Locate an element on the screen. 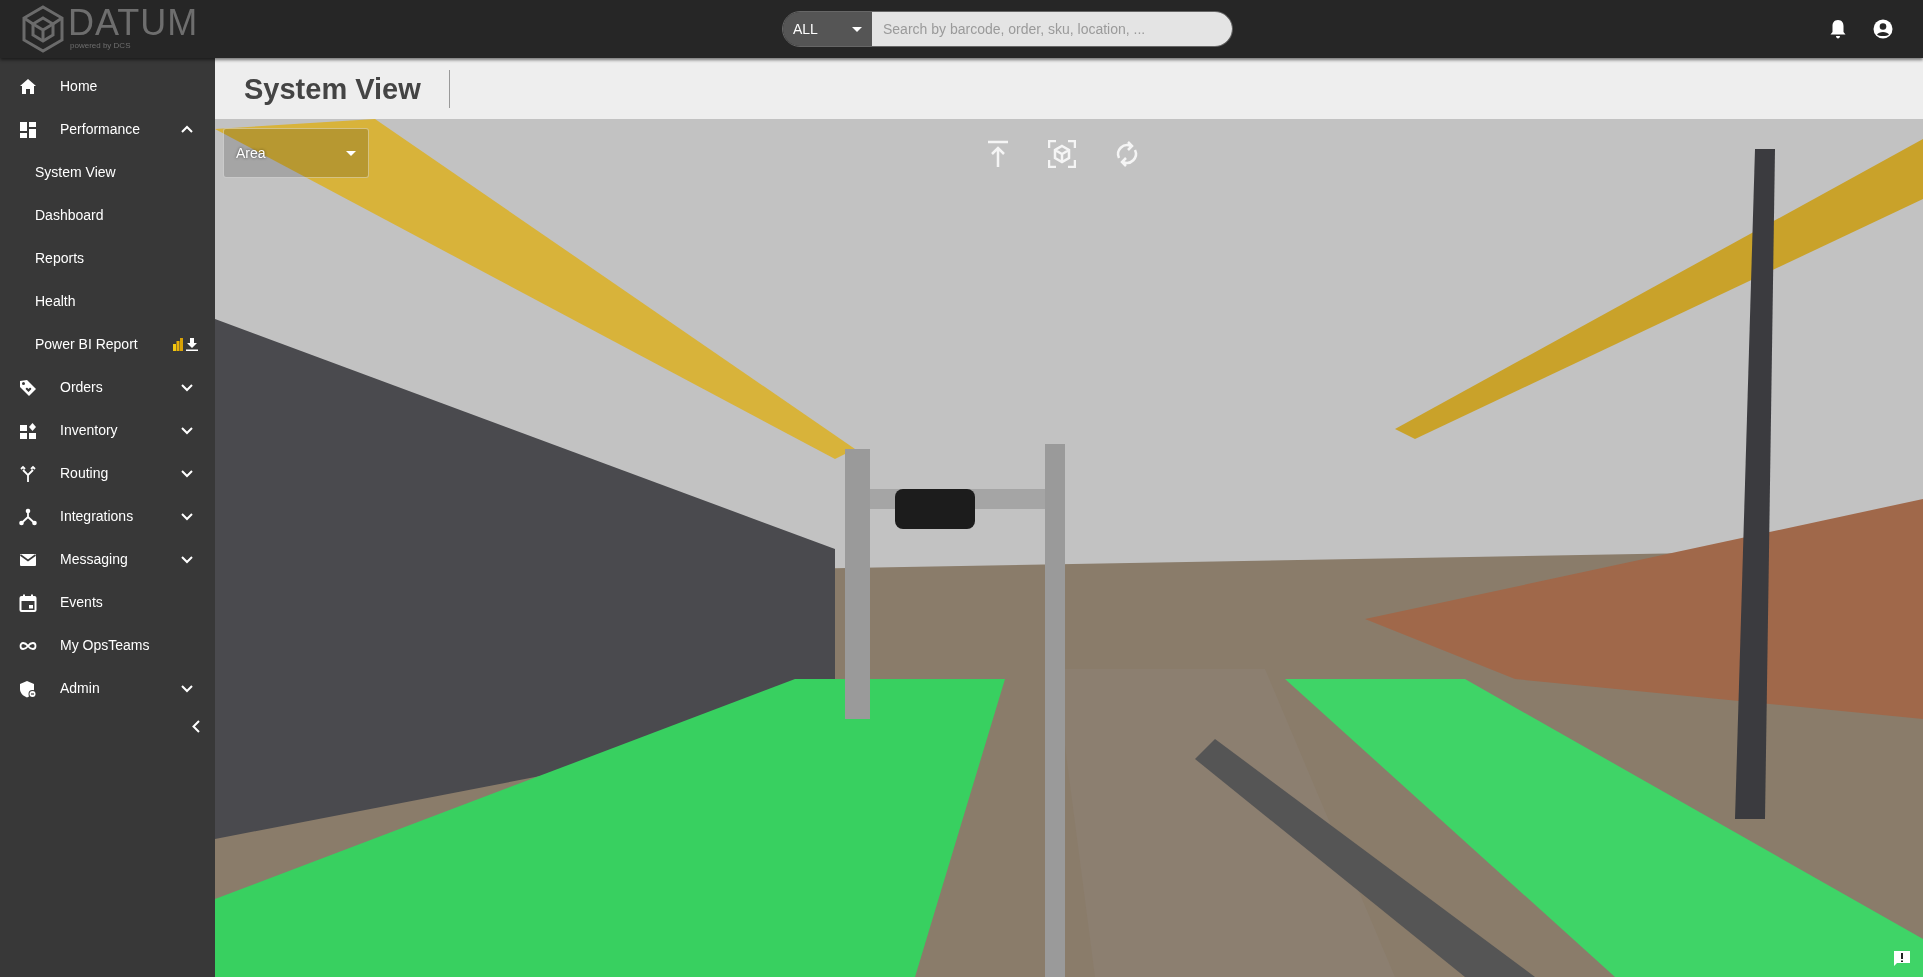  collapse-sidebar-icon is located at coordinates (196, 726).